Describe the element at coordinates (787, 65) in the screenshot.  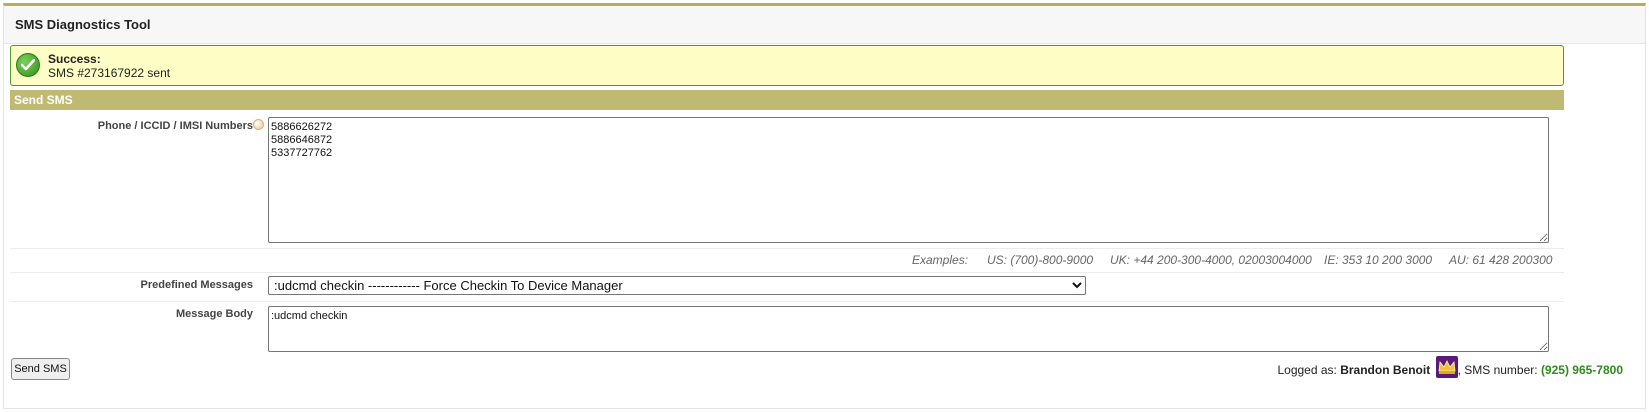
I see `success-alert: Success: SMS #273167922 sent` at that location.